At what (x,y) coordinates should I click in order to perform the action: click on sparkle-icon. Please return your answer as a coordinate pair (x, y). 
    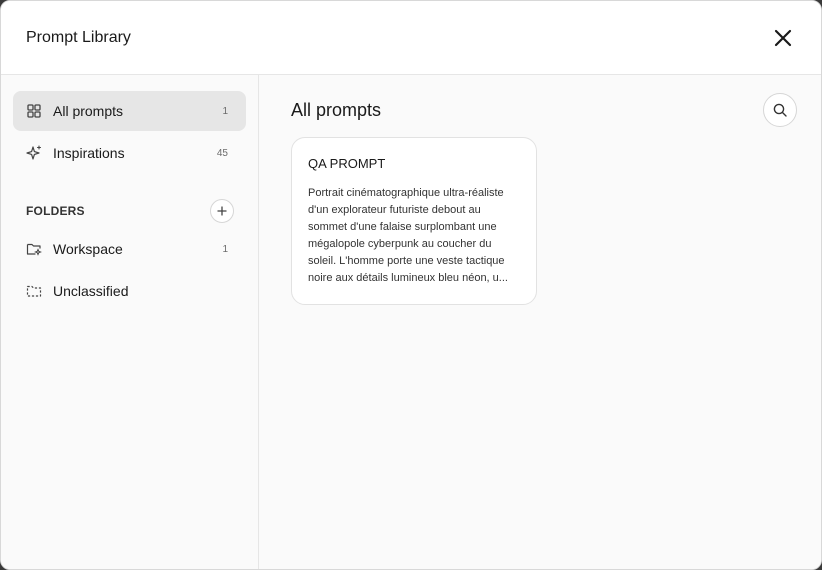
    Looking at the image, I should click on (34, 153).